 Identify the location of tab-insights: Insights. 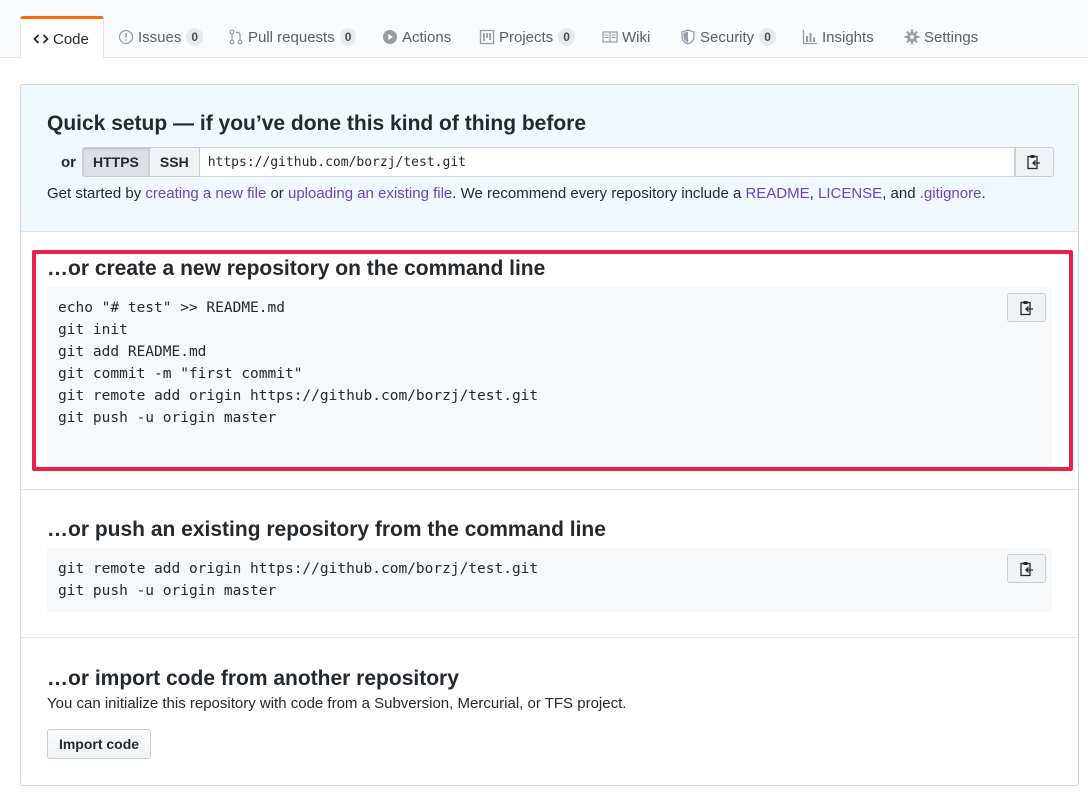
(838, 37).